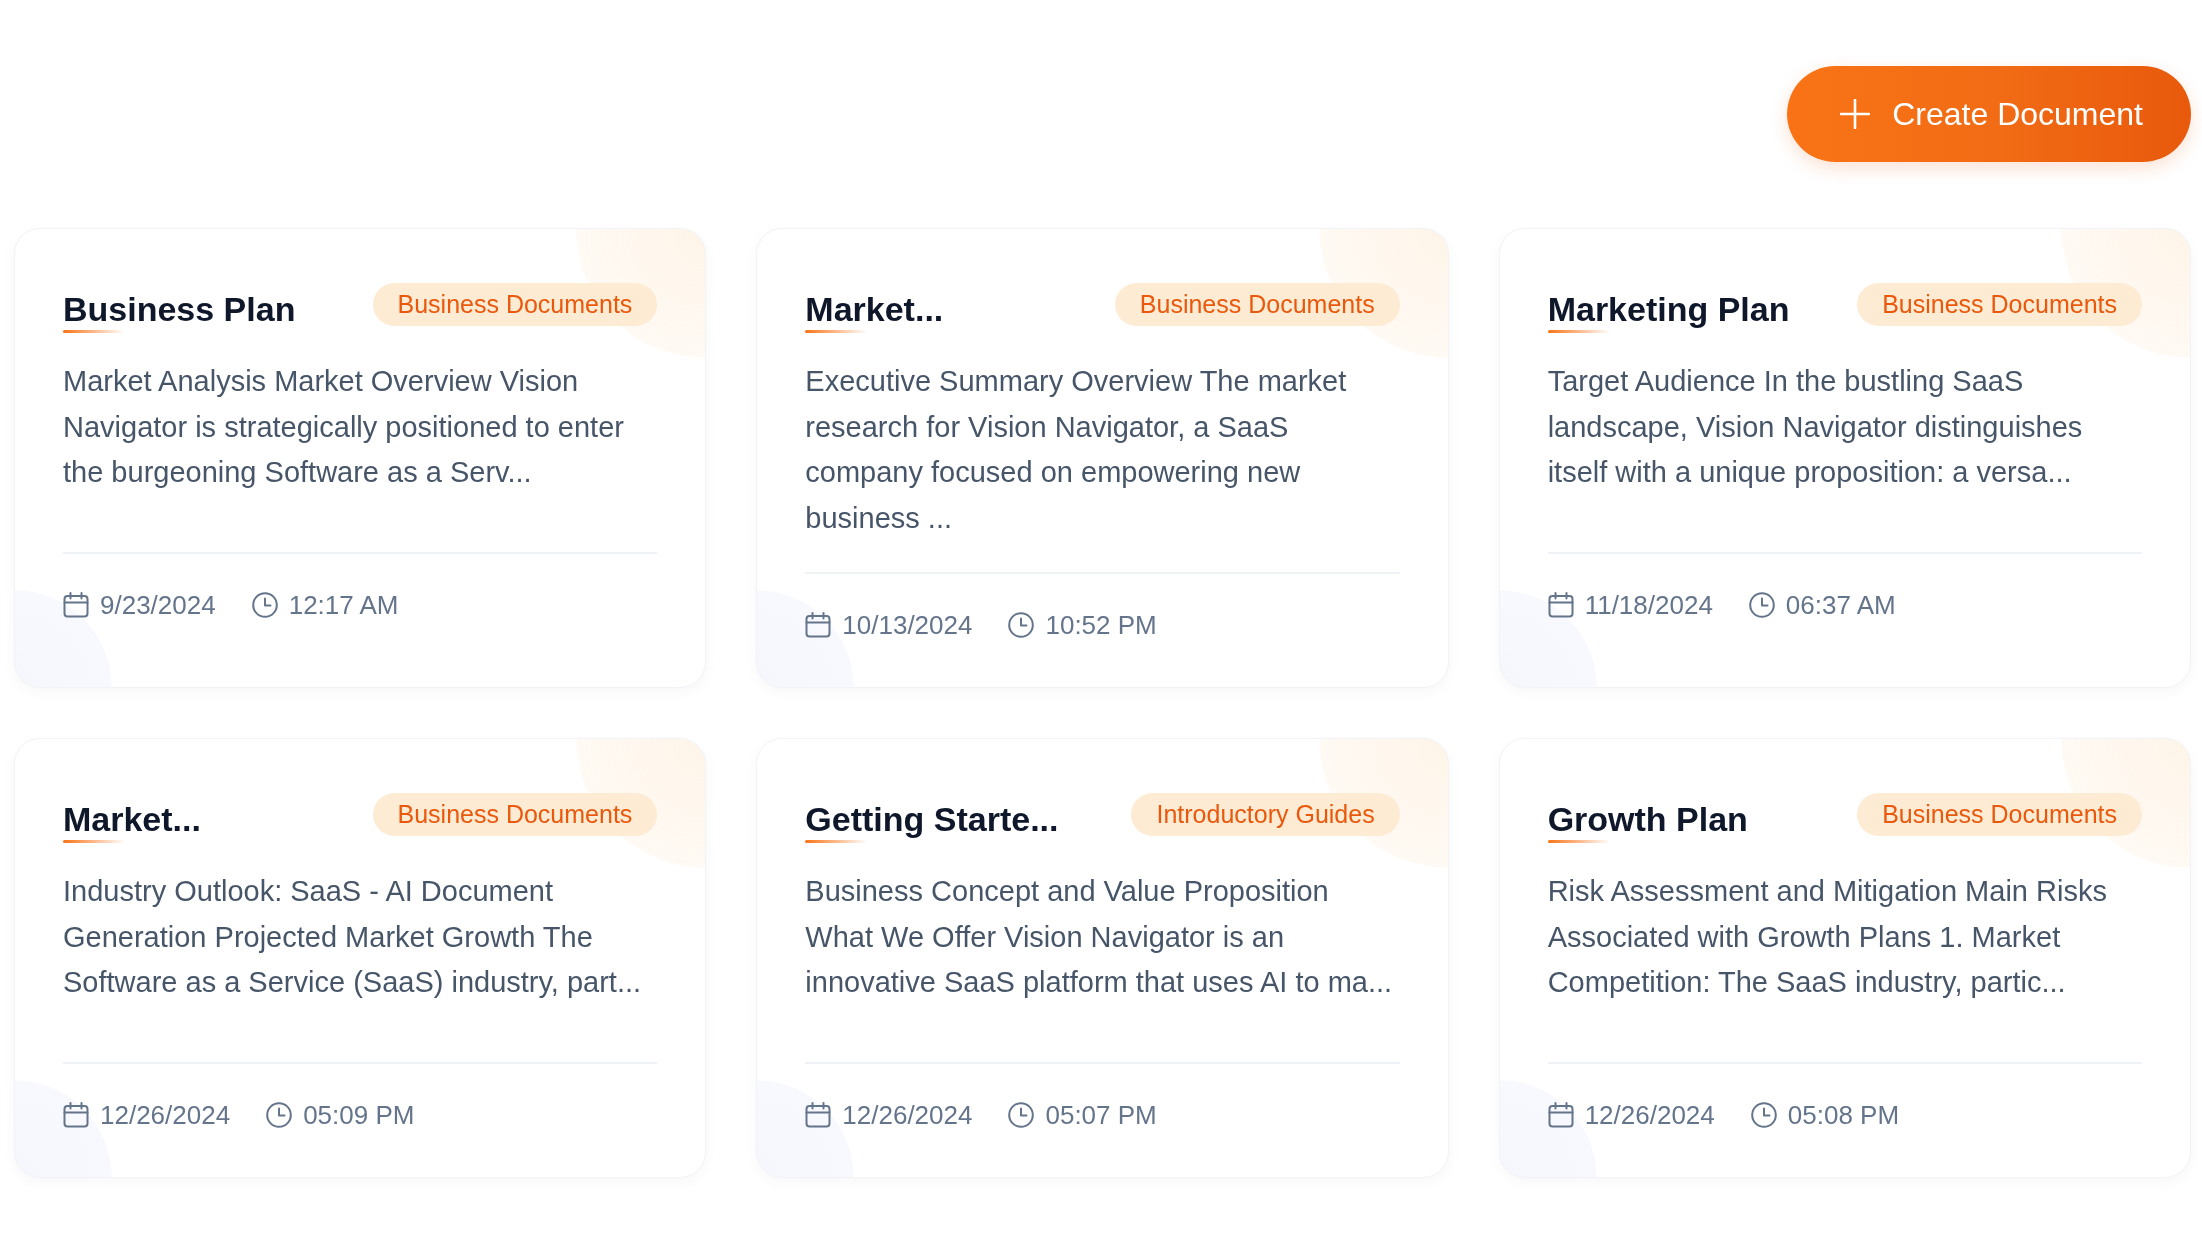  I want to click on document-card: Business Plan Business Documents Market Analysis Market Overview Vision Navigator is strategically positioned to enter the burgeoning Software as a Serv... 9/23/2024 12:17 AM, so click(360, 458).